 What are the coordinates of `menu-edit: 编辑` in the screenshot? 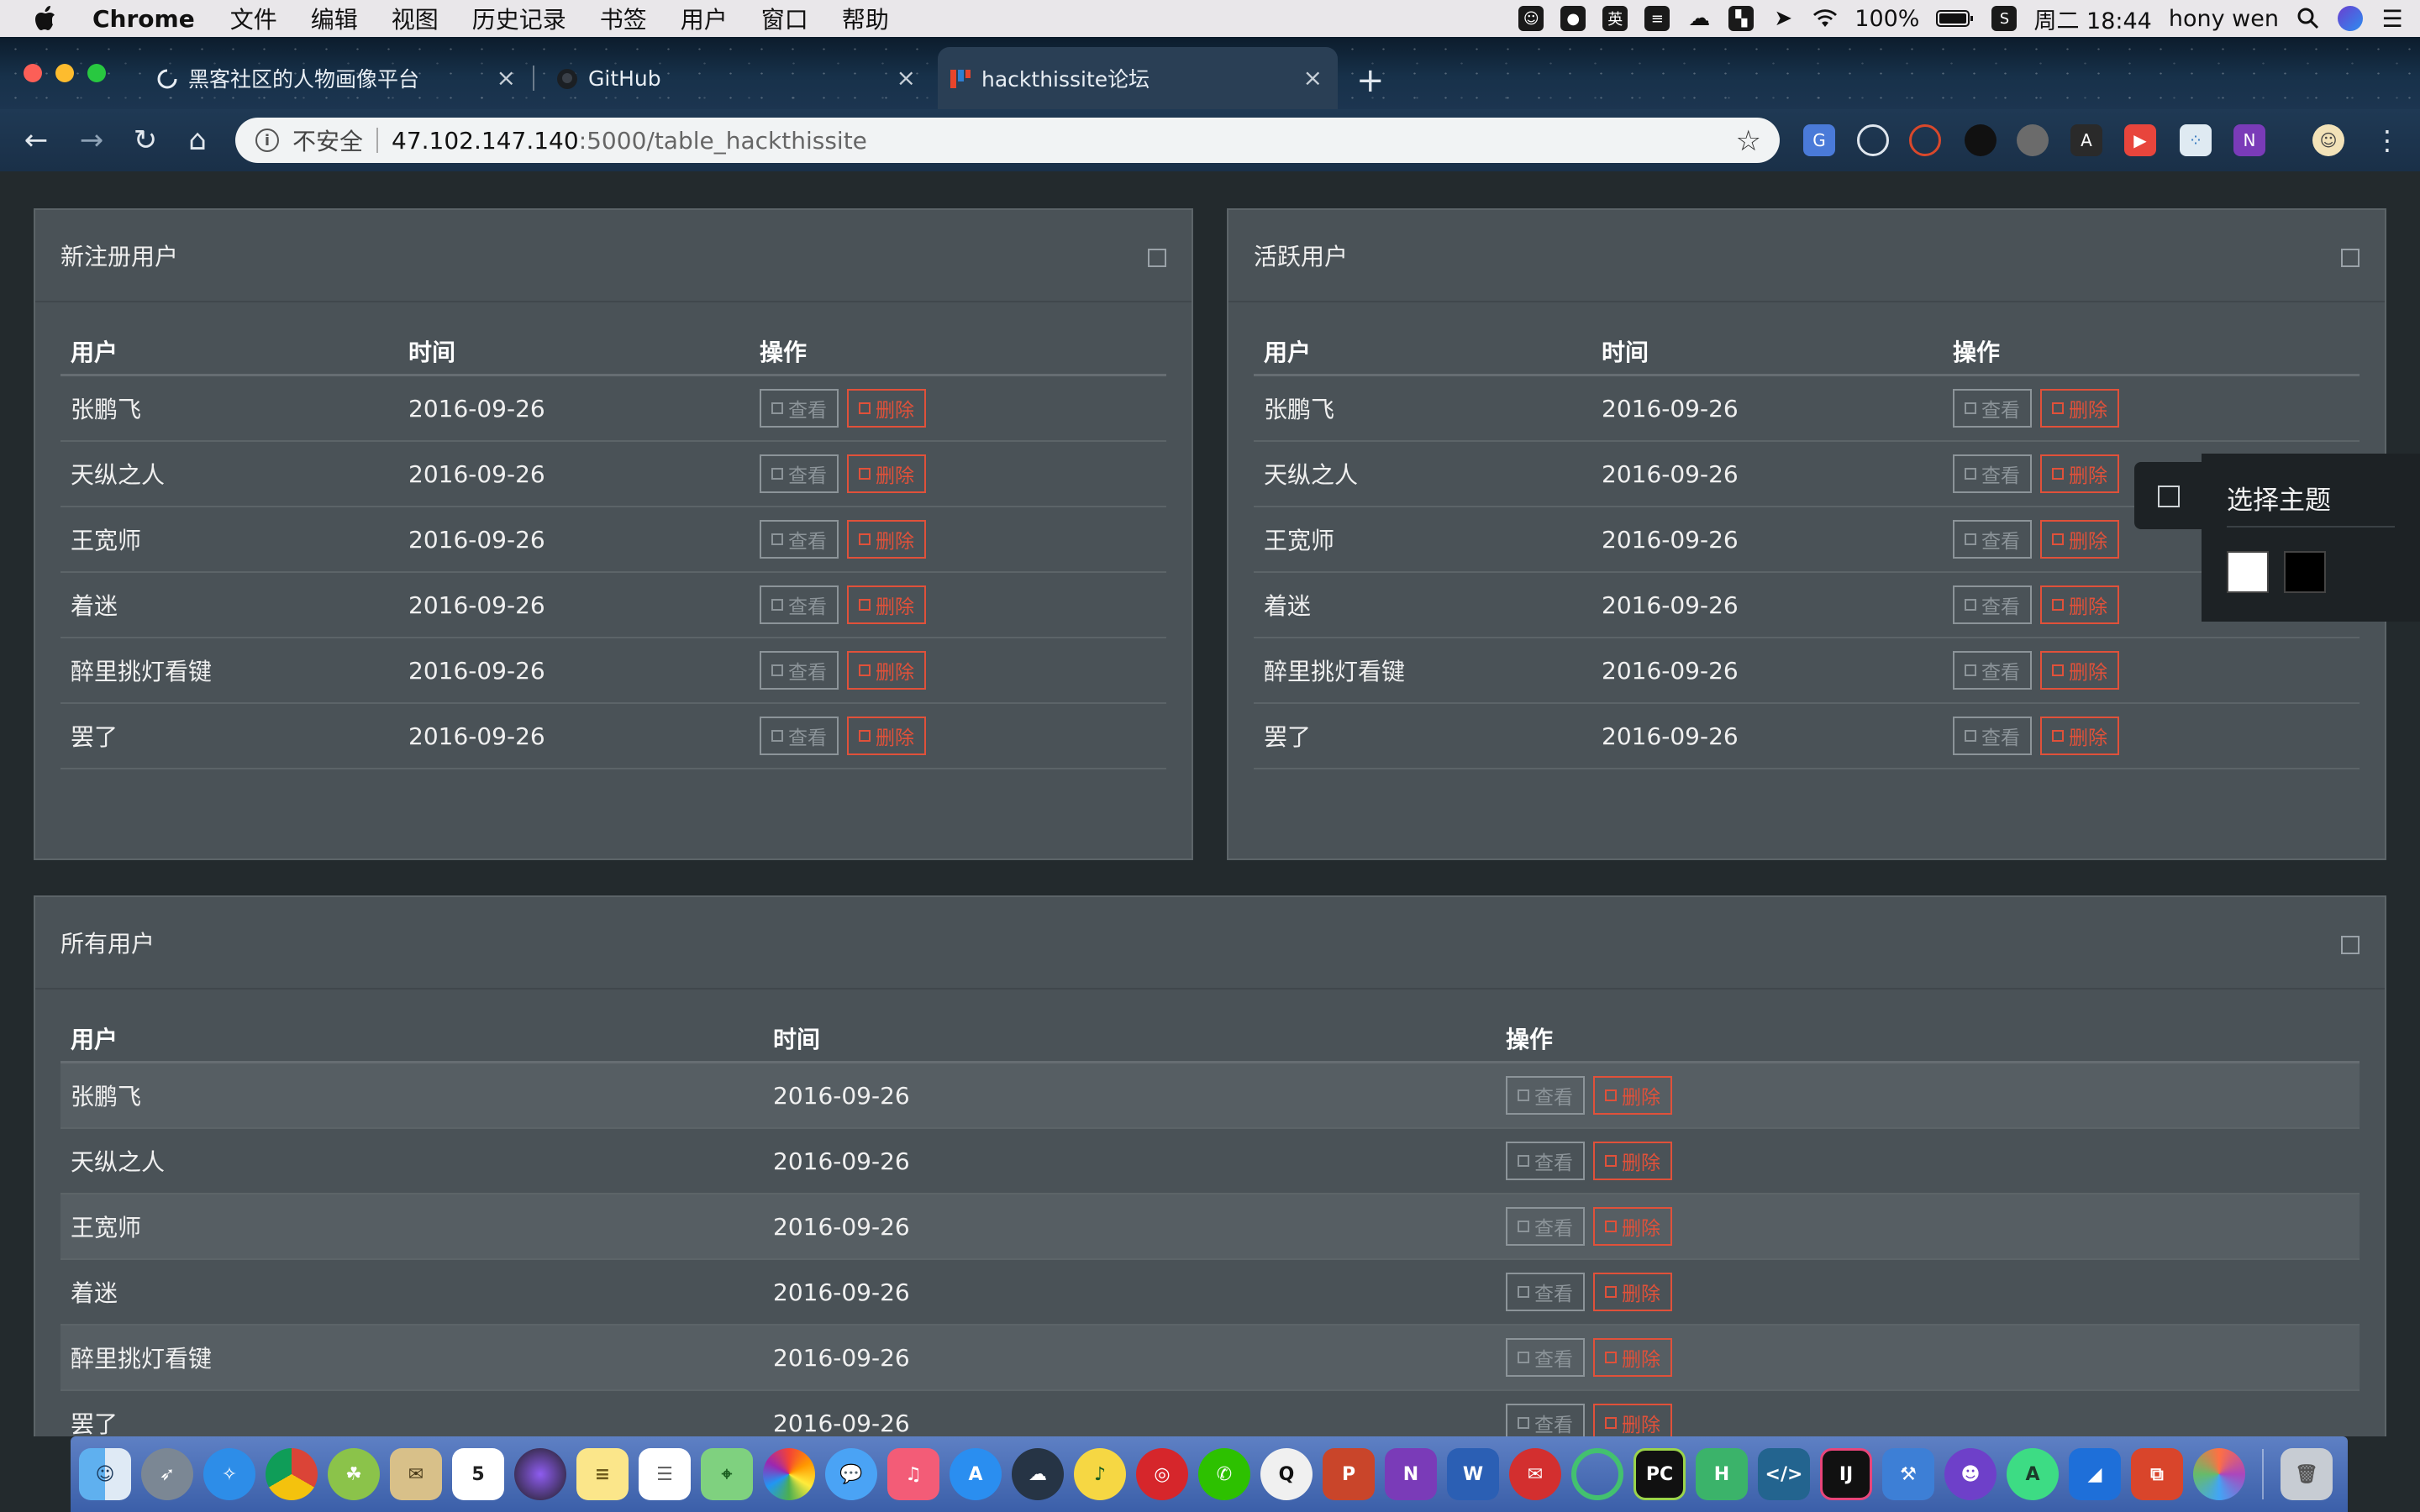 It's located at (334, 18).